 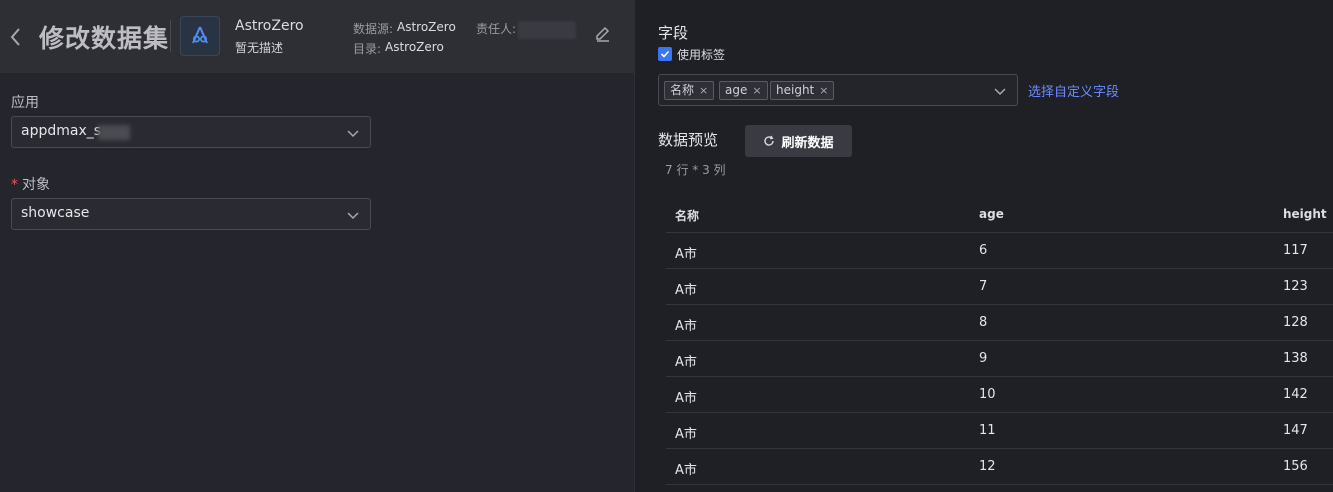 What do you see at coordinates (61, 131) in the screenshot?
I see `app-select-value: appdmax_s` at bounding box center [61, 131].